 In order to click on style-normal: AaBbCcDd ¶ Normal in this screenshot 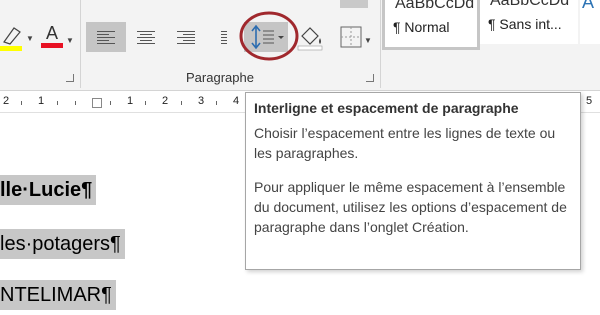, I will do `click(431, 25)`.